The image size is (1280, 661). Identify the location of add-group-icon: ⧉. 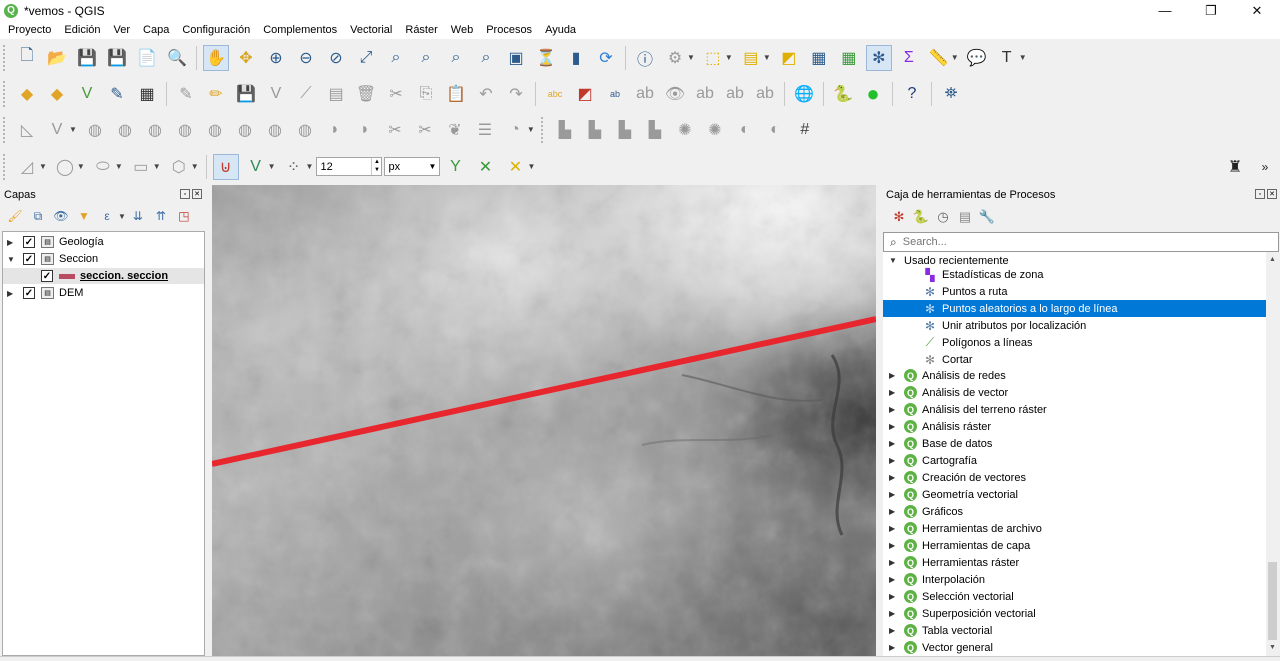
(38, 216).